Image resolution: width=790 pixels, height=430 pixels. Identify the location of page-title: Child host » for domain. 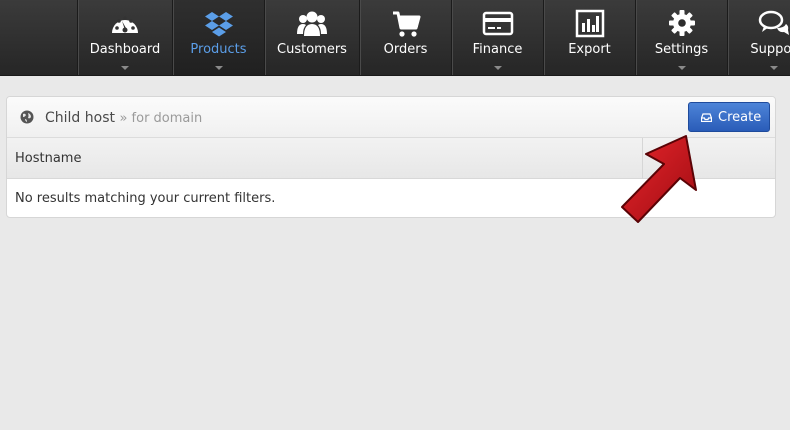
(123, 118).